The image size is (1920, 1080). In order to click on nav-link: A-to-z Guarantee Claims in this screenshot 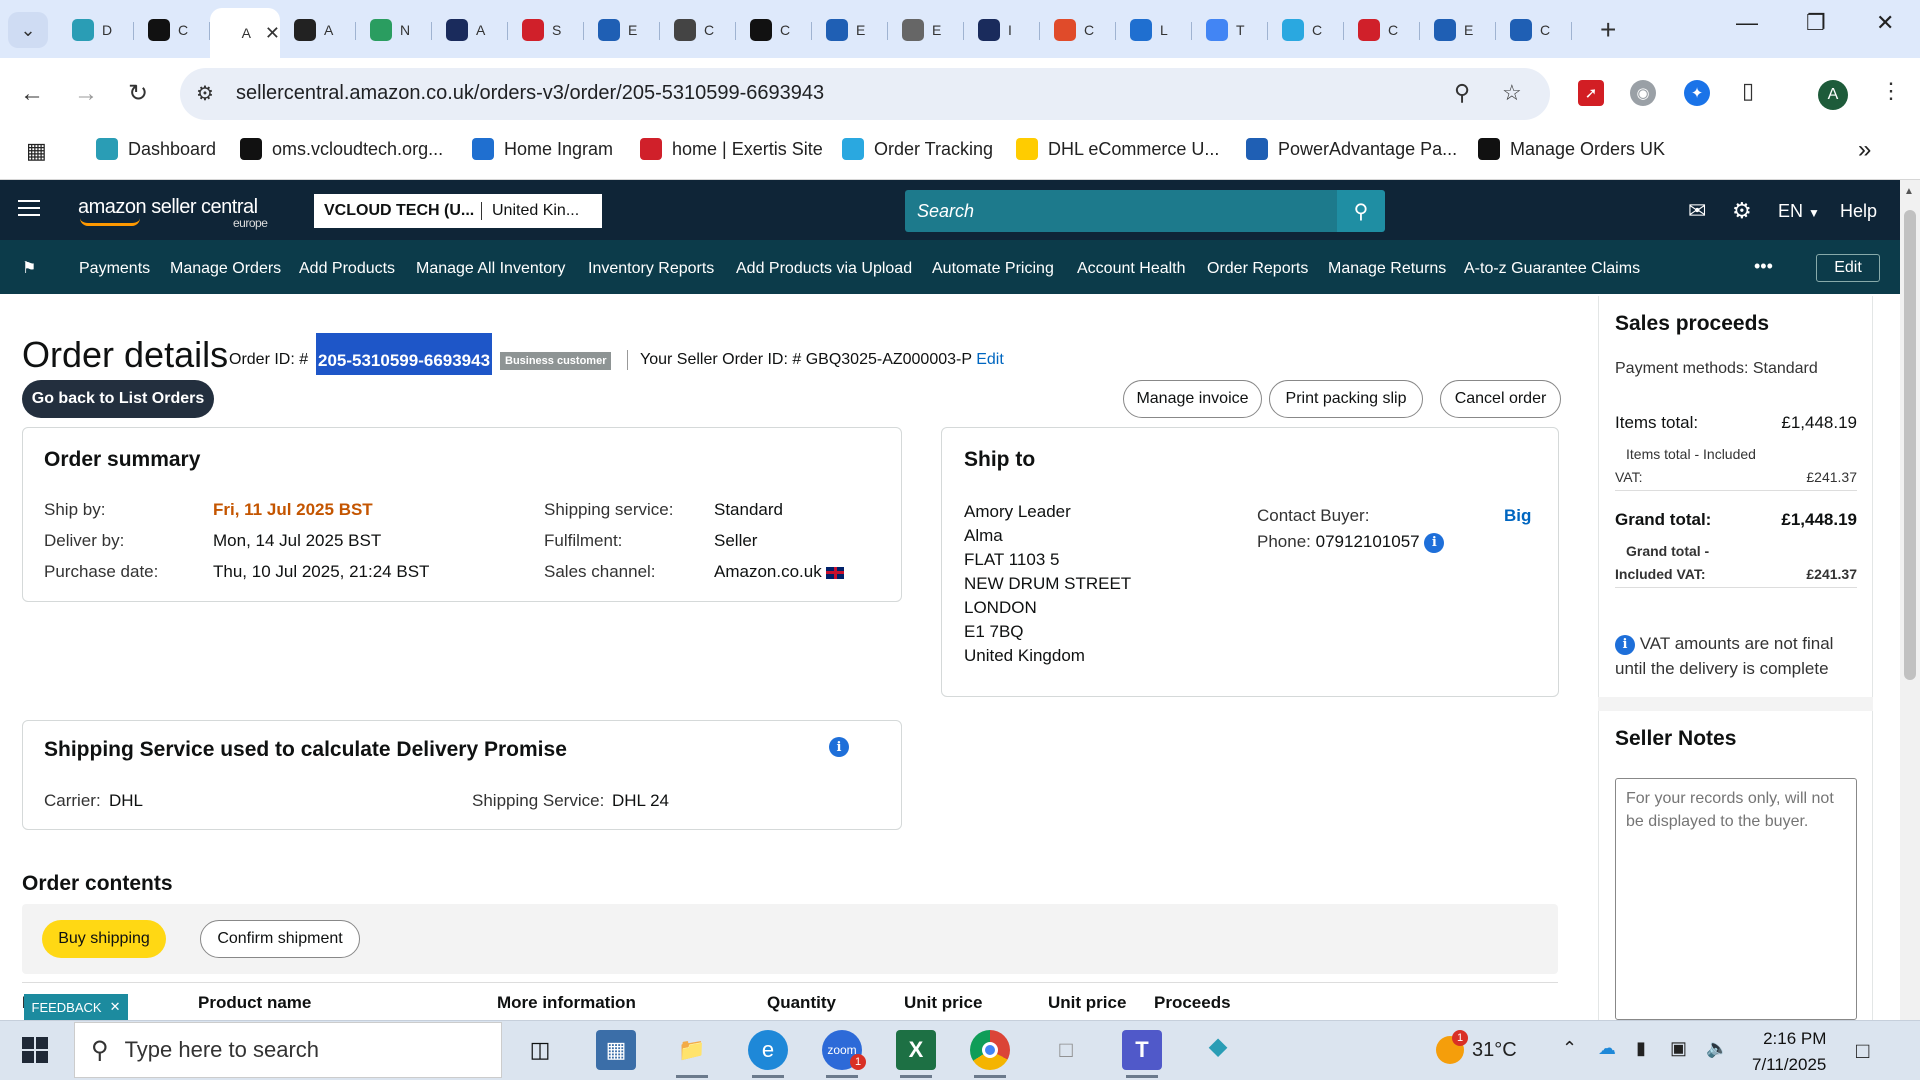, I will do `click(1552, 269)`.